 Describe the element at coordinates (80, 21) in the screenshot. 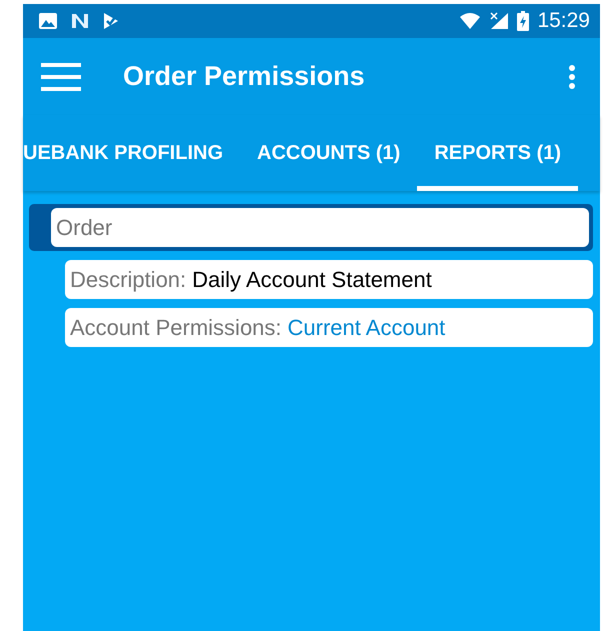

I see `n-icon` at that location.